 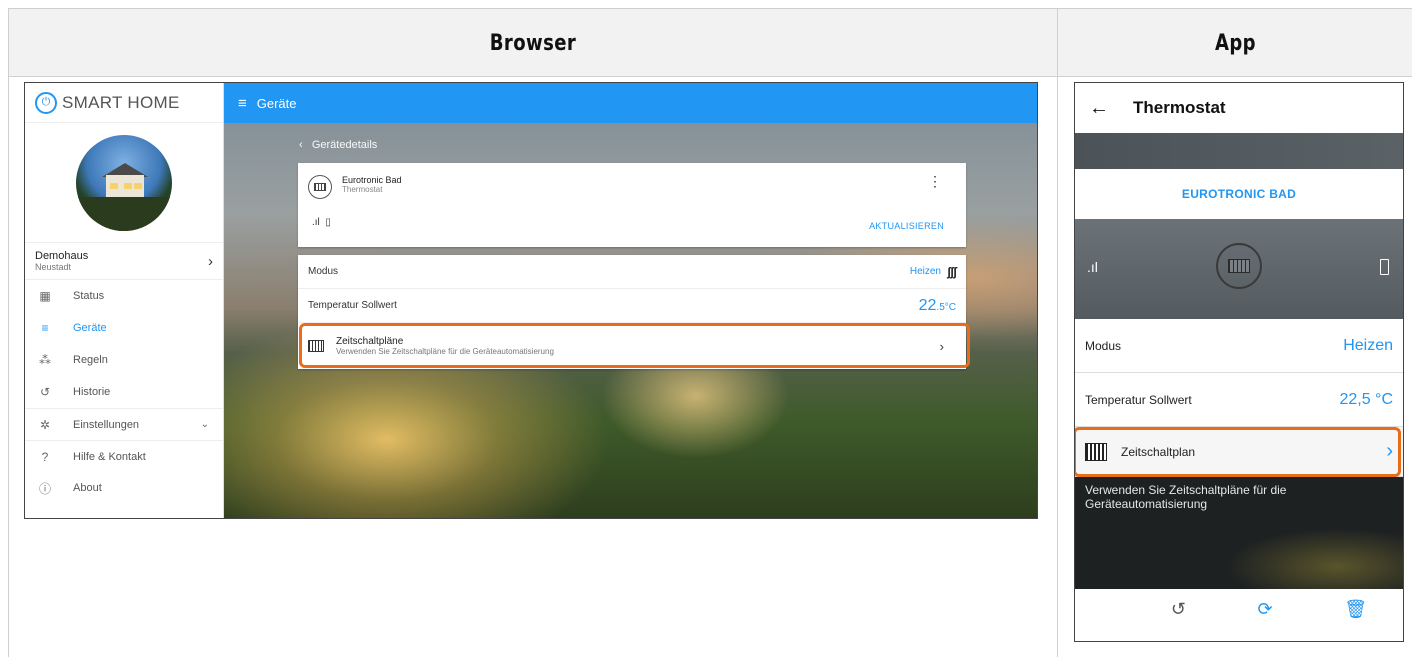 I want to click on app-device-name: EUROTRONIC BAD, so click(x=1239, y=194).